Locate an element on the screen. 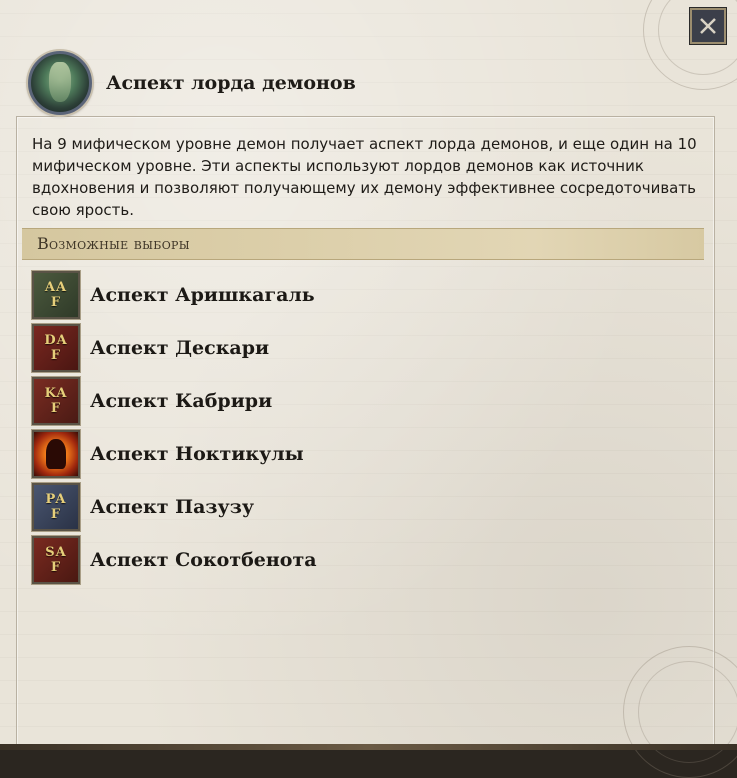 The width and height of the screenshot is (737, 778). aspect-nocticula-icon is located at coordinates (56, 453).